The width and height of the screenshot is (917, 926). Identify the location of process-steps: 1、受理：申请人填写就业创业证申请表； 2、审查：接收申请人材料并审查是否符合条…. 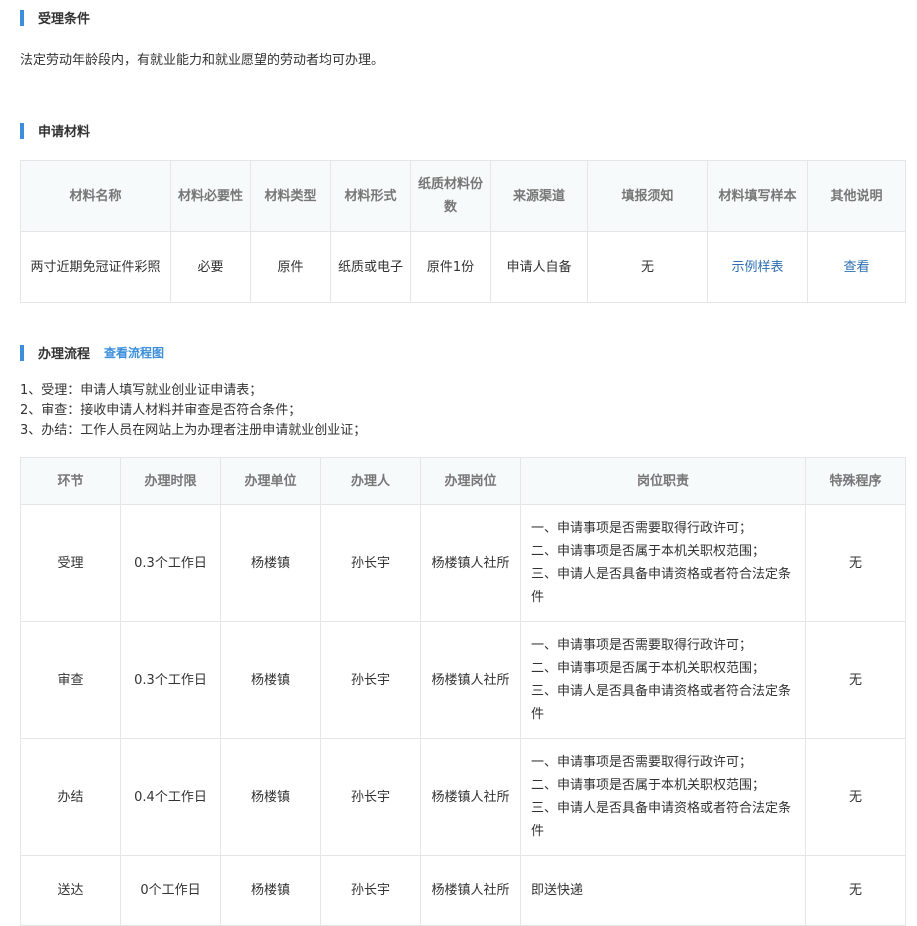
(193, 411).